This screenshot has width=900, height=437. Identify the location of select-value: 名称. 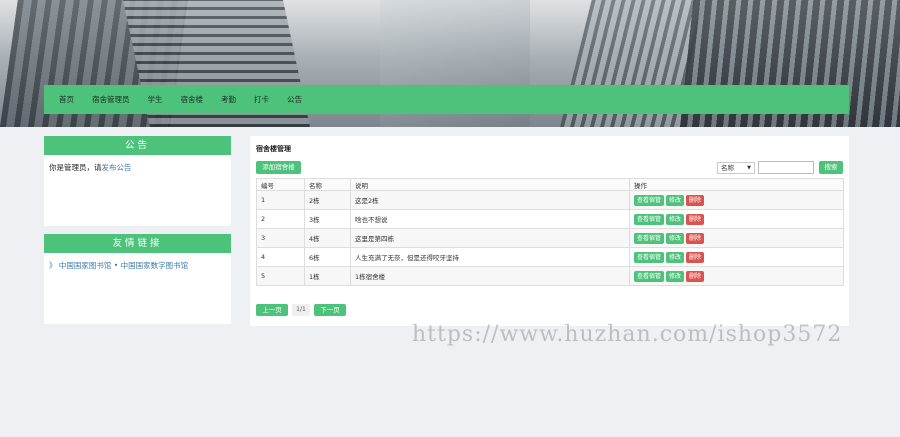
(727, 168).